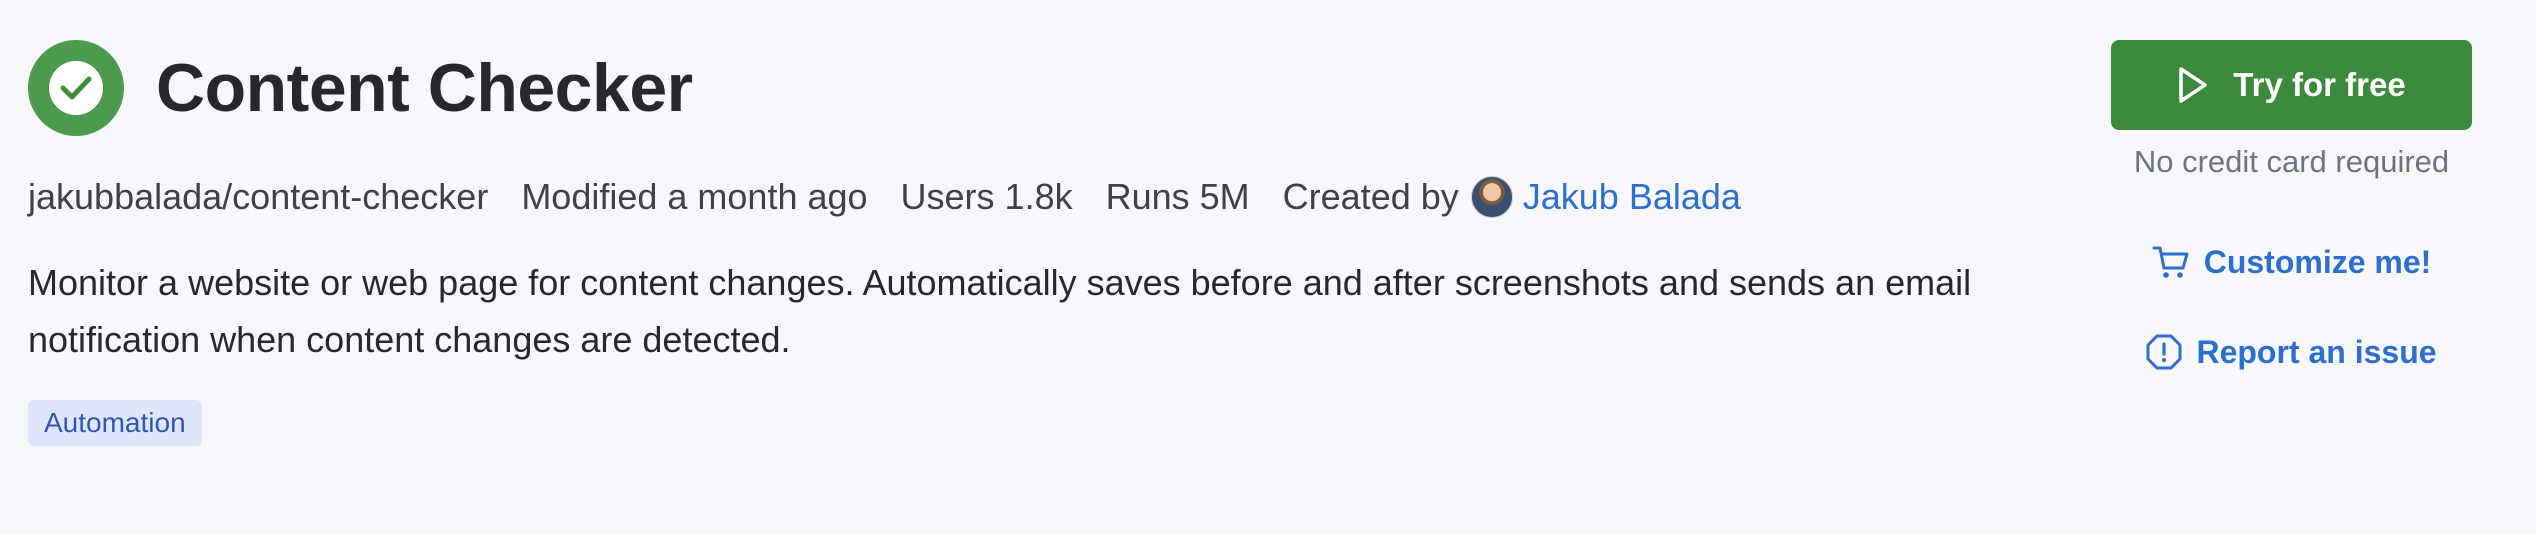  I want to click on check-circle-icon, so click(76, 88).